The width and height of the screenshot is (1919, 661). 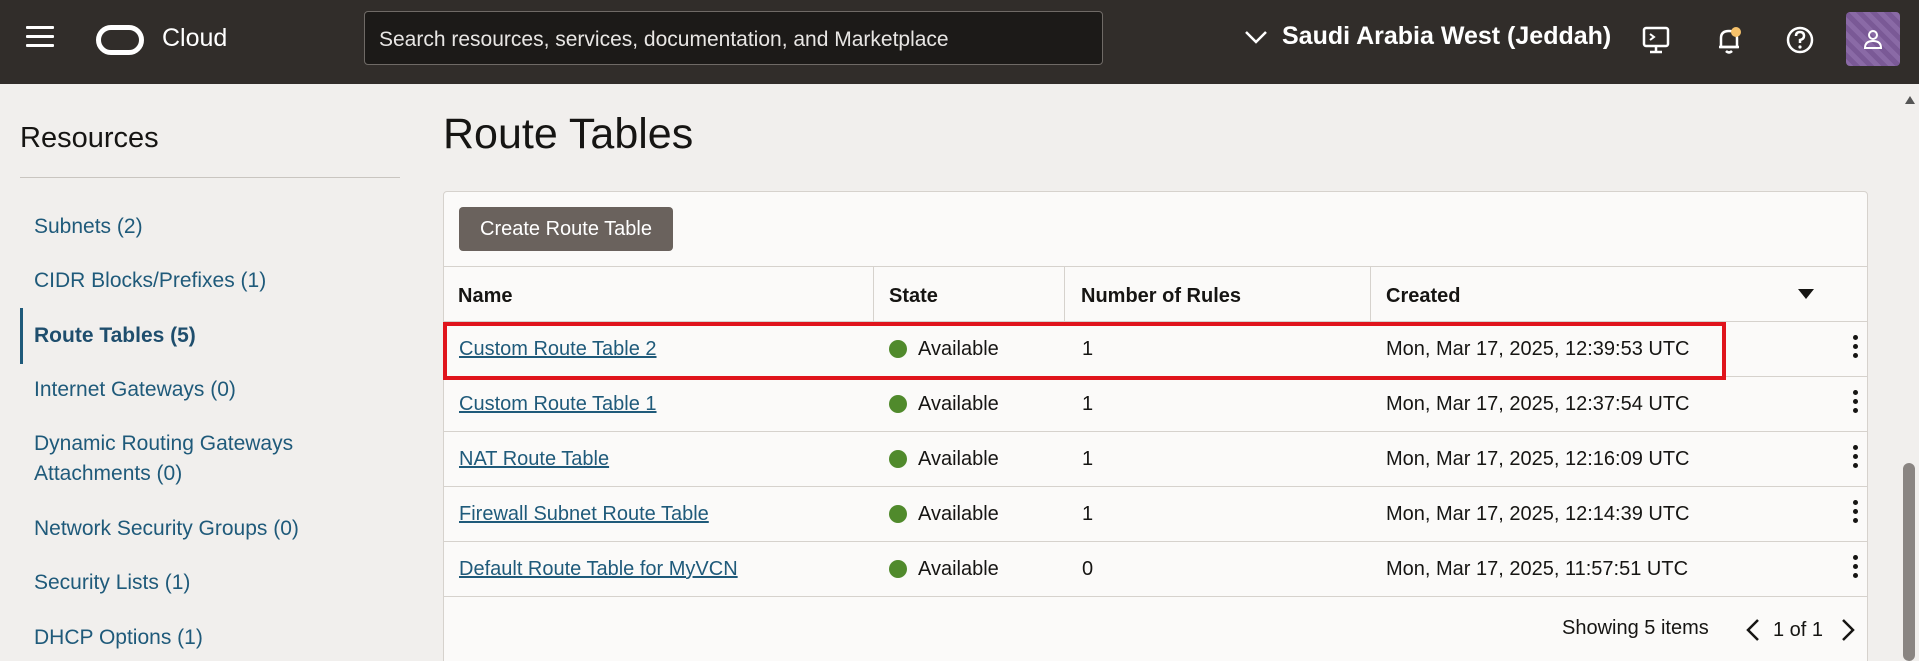 What do you see at coordinates (584, 514) in the screenshot?
I see `route-table-link: Firewall Subnet Route Table` at bounding box center [584, 514].